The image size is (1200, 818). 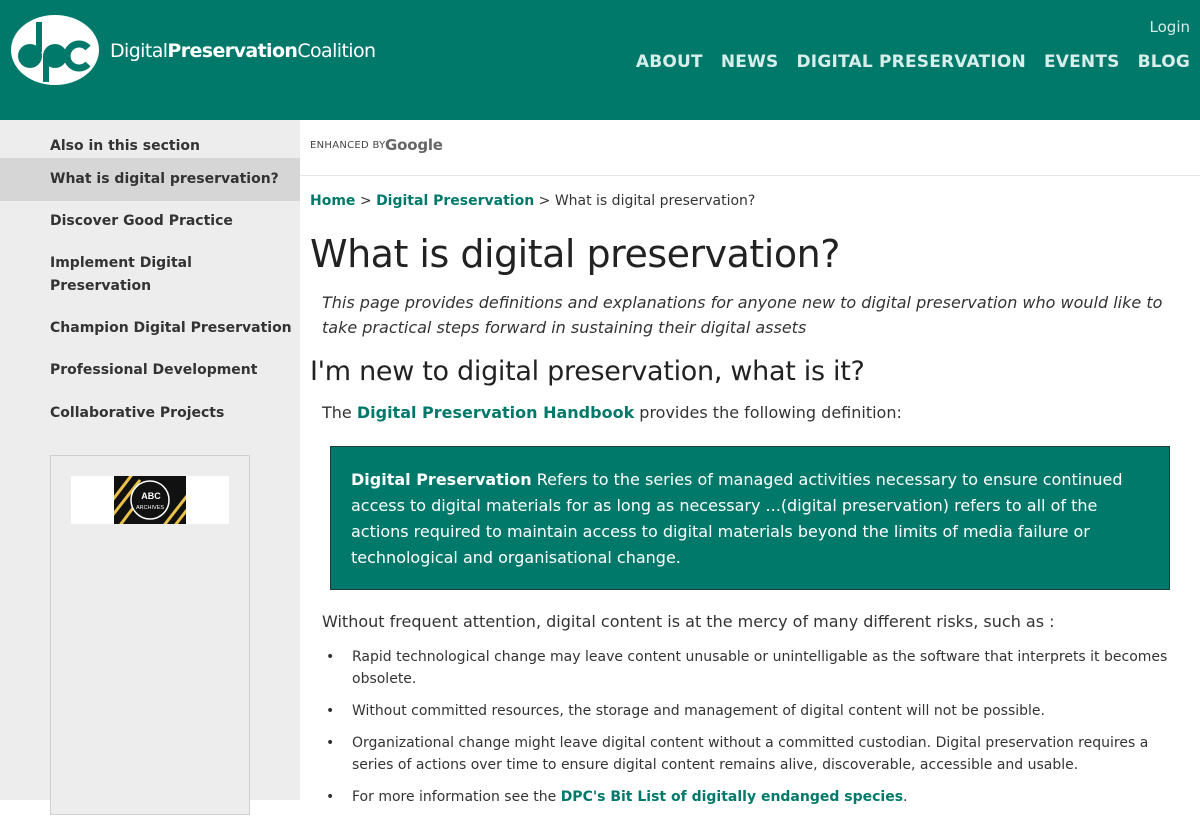 I want to click on nav-about: ABOUT, so click(x=669, y=62).